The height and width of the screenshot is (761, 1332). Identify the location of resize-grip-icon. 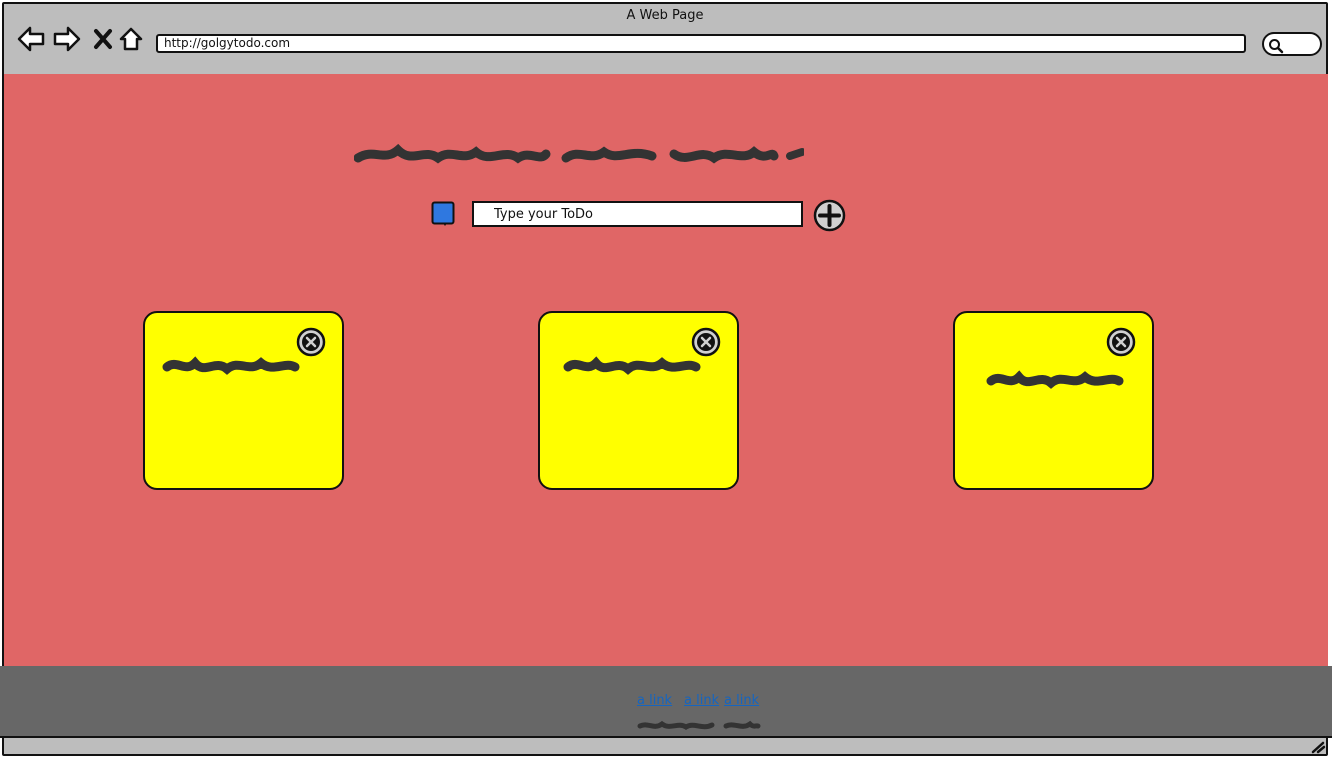
(1318, 747).